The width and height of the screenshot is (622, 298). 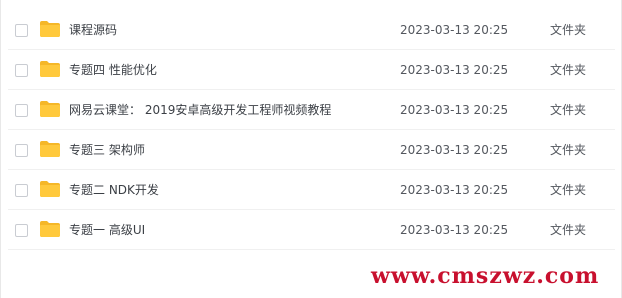 What do you see at coordinates (107, 230) in the screenshot?
I see `file-name: 专题一 高级UI` at bounding box center [107, 230].